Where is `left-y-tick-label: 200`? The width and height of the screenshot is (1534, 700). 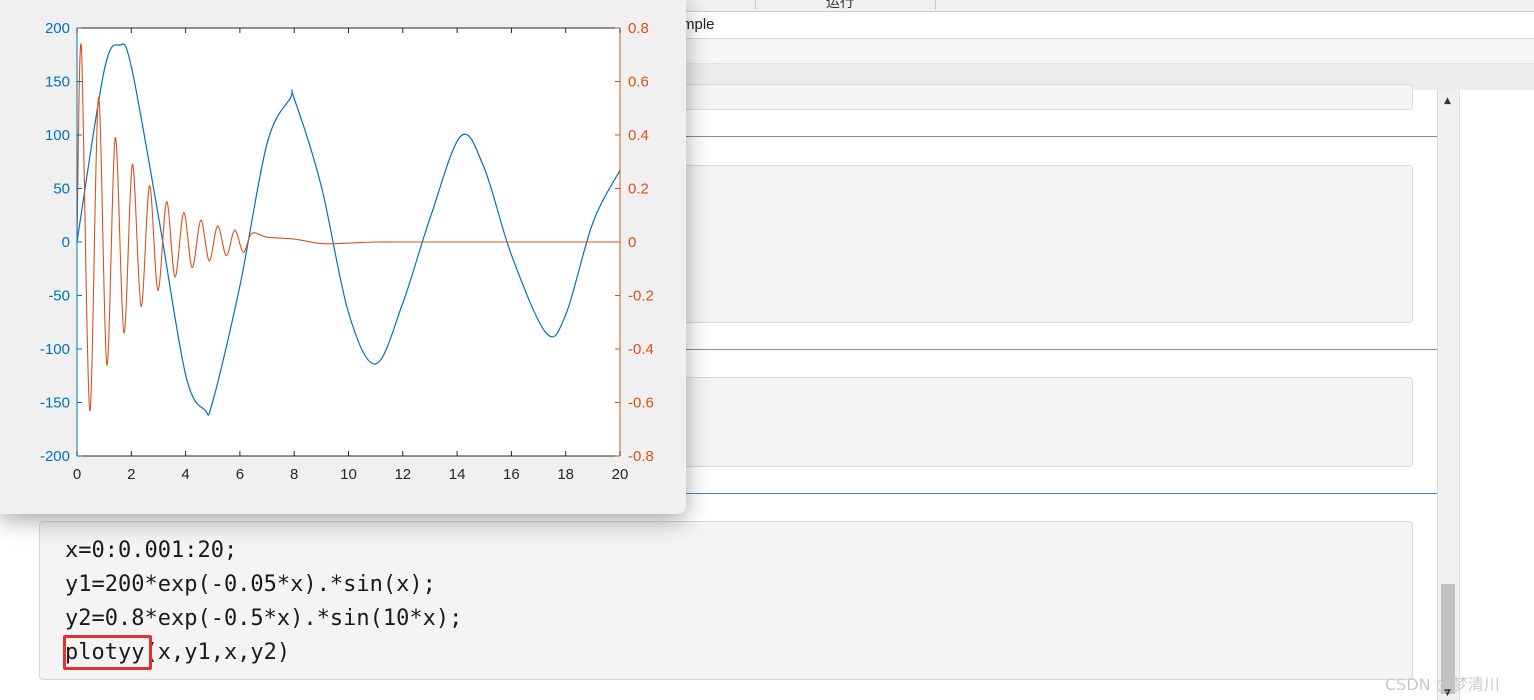 left-y-tick-label: 200 is located at coordinates (57, 28).